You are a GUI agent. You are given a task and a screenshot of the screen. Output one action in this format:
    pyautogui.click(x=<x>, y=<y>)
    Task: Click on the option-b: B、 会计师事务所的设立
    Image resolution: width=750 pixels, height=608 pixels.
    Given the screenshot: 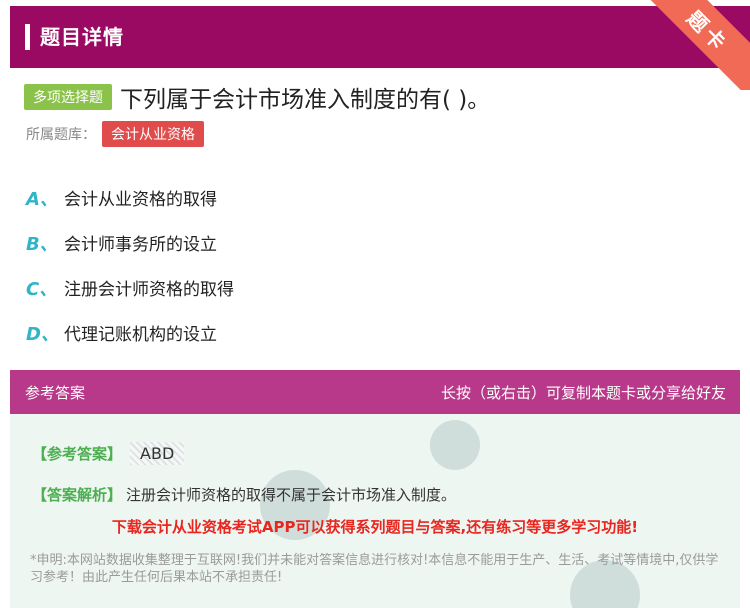 What is the action you would take?
    pyautogui.click(x=130, y=242)
    